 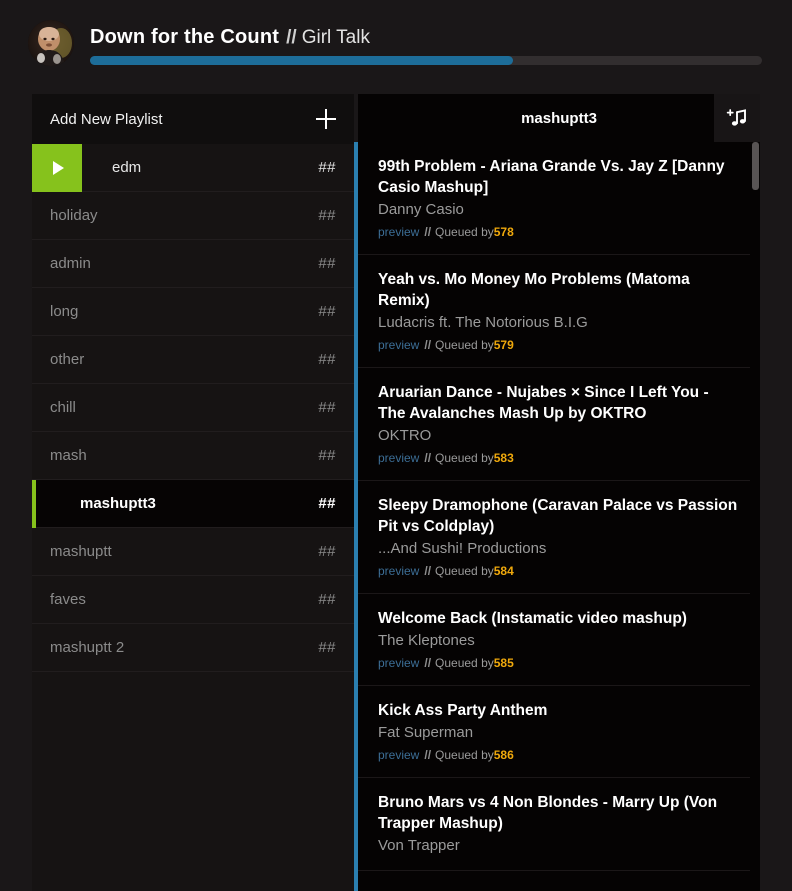 I want to click on playlist-item-mashuptt-2: mashuptt 2 ##, so click(x=193, y=648).